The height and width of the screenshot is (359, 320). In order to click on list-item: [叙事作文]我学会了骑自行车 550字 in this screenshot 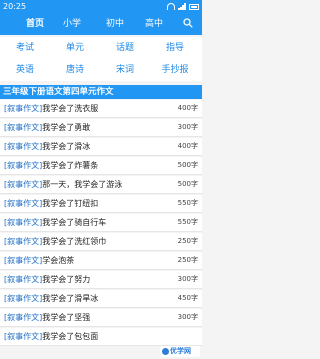, I will do `click(101, 223)`.